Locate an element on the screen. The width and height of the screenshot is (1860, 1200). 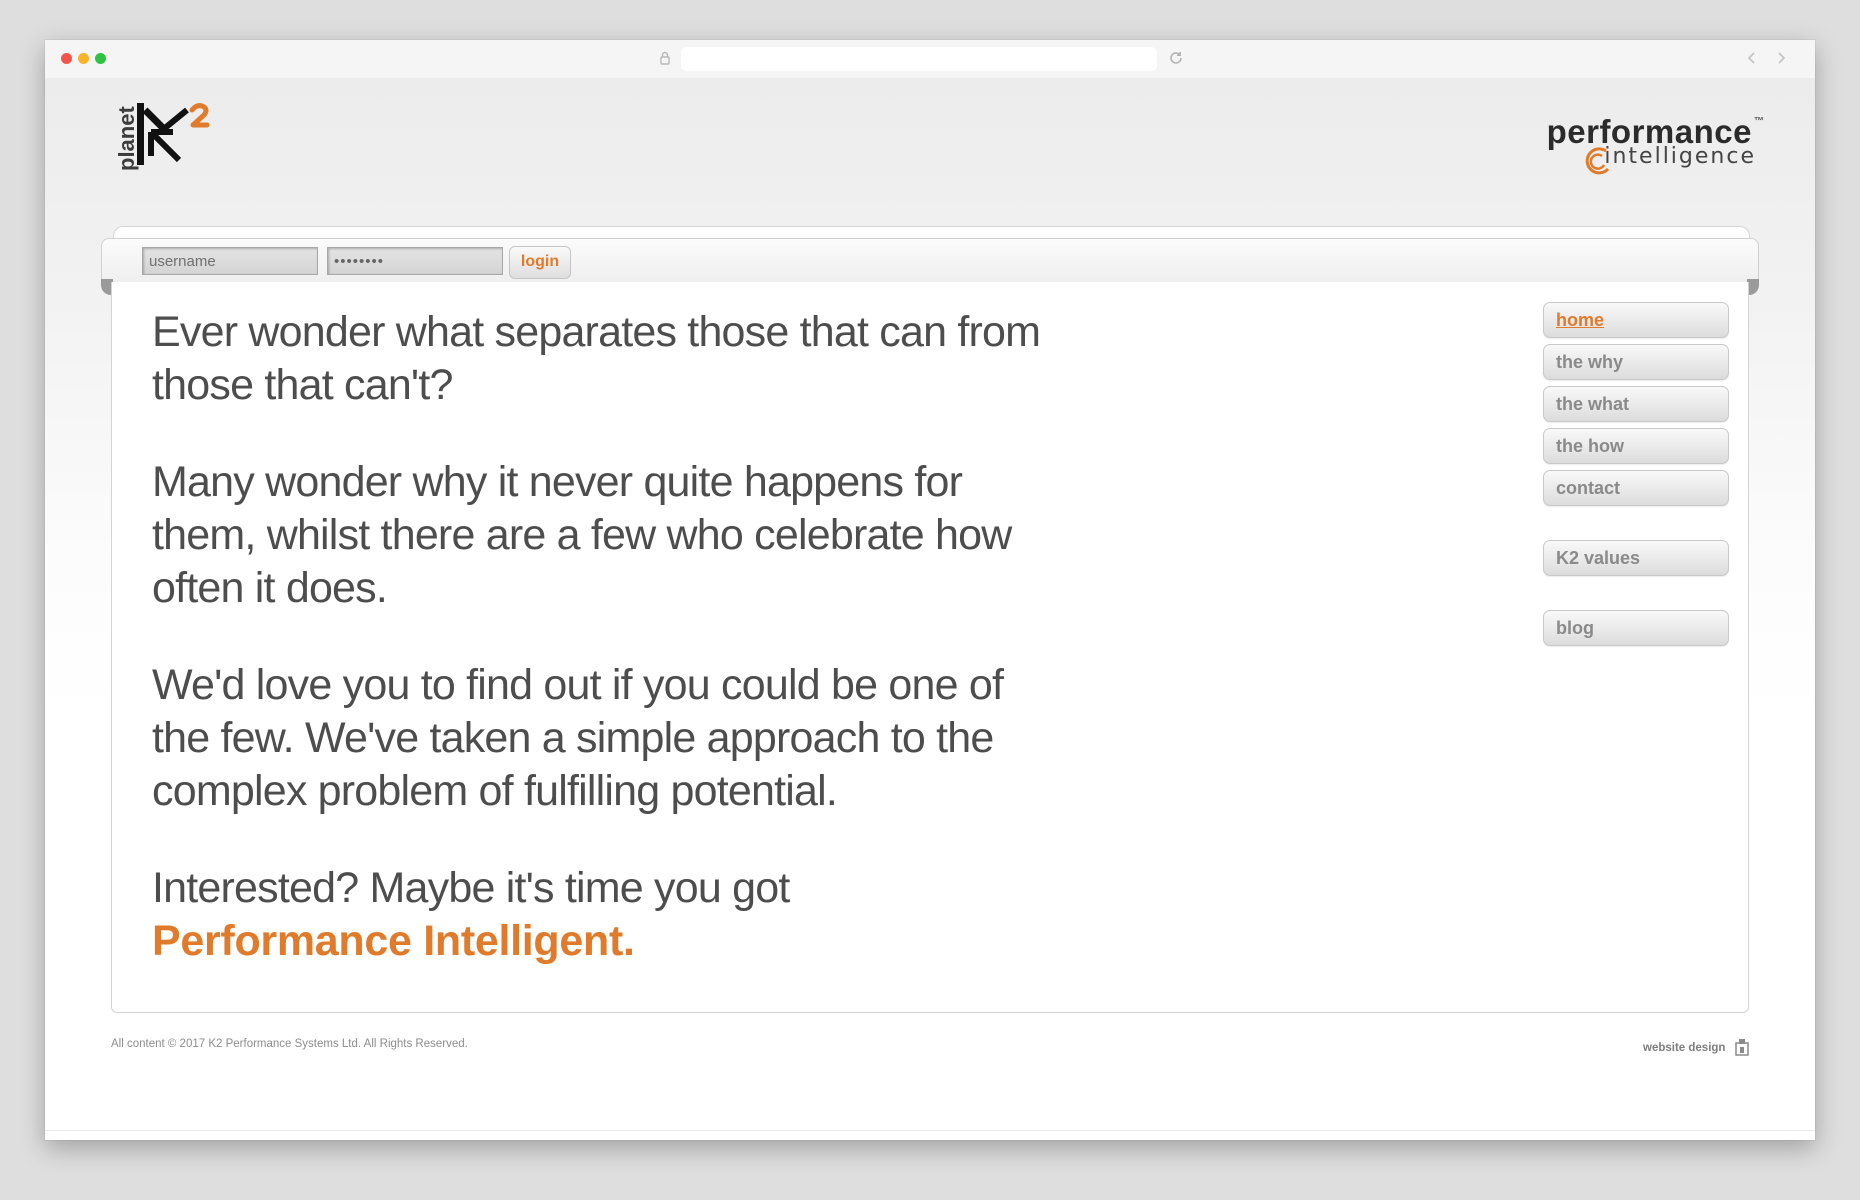
planet-k2-logo: planet is located at coordinates (169, 139).